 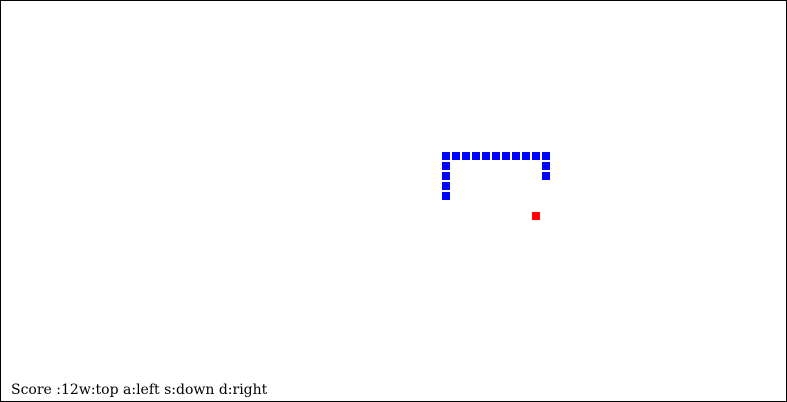 What do you see at coordinates (173, 390) in the screenshot?
I see `controls-hint: w:top a:left s:down d:right` at bounding box center [173, 390].